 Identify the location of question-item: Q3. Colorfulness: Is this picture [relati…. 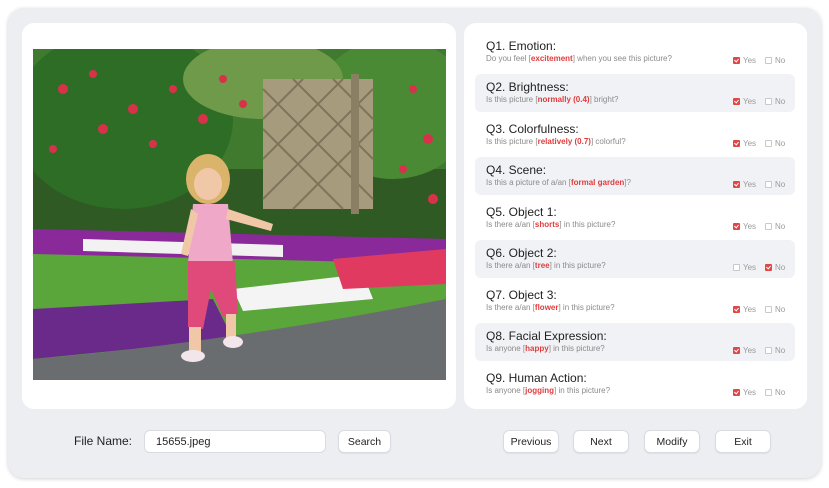
(635, 135).